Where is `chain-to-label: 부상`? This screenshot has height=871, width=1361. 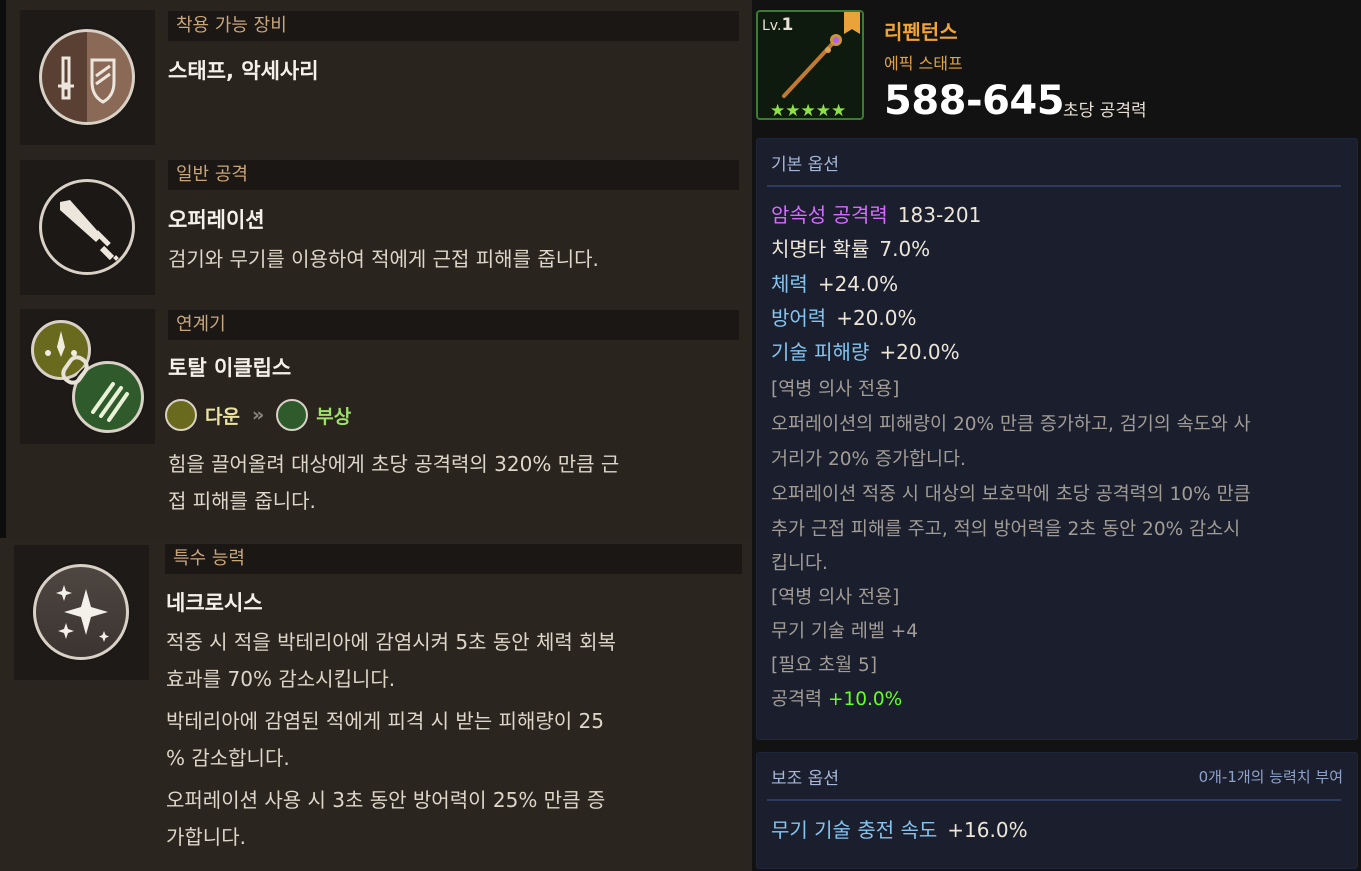 chain-to-label: 부상 is located at coordinates (334, 416).